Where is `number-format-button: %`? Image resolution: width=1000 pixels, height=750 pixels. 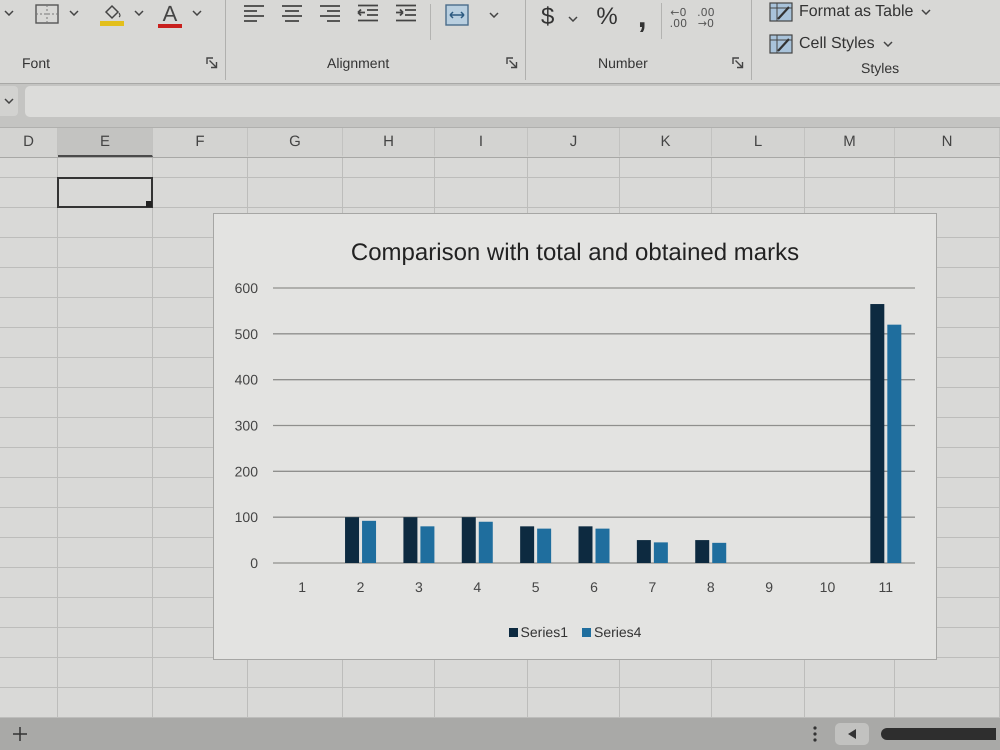 number-format-button: % is located at coordinates (607, 17).